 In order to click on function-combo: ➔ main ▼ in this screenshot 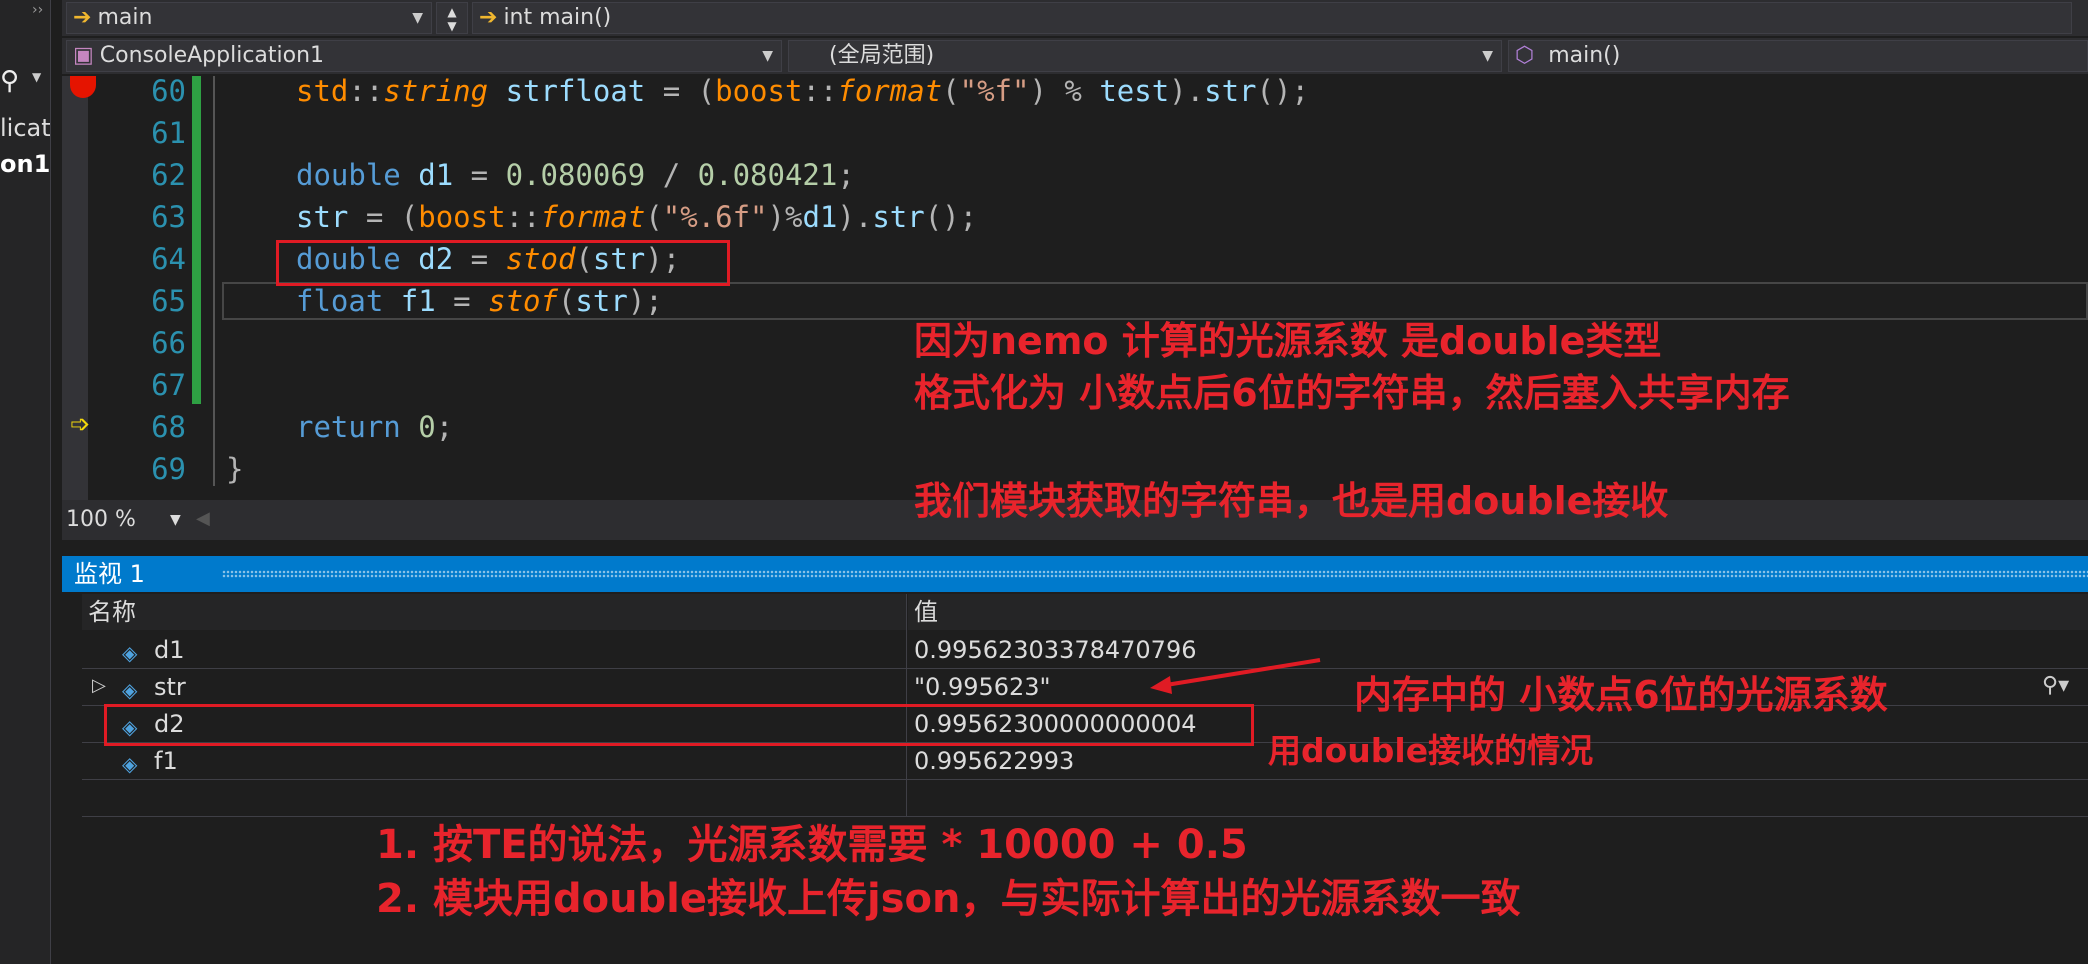, I will do `click(249, 18)`.